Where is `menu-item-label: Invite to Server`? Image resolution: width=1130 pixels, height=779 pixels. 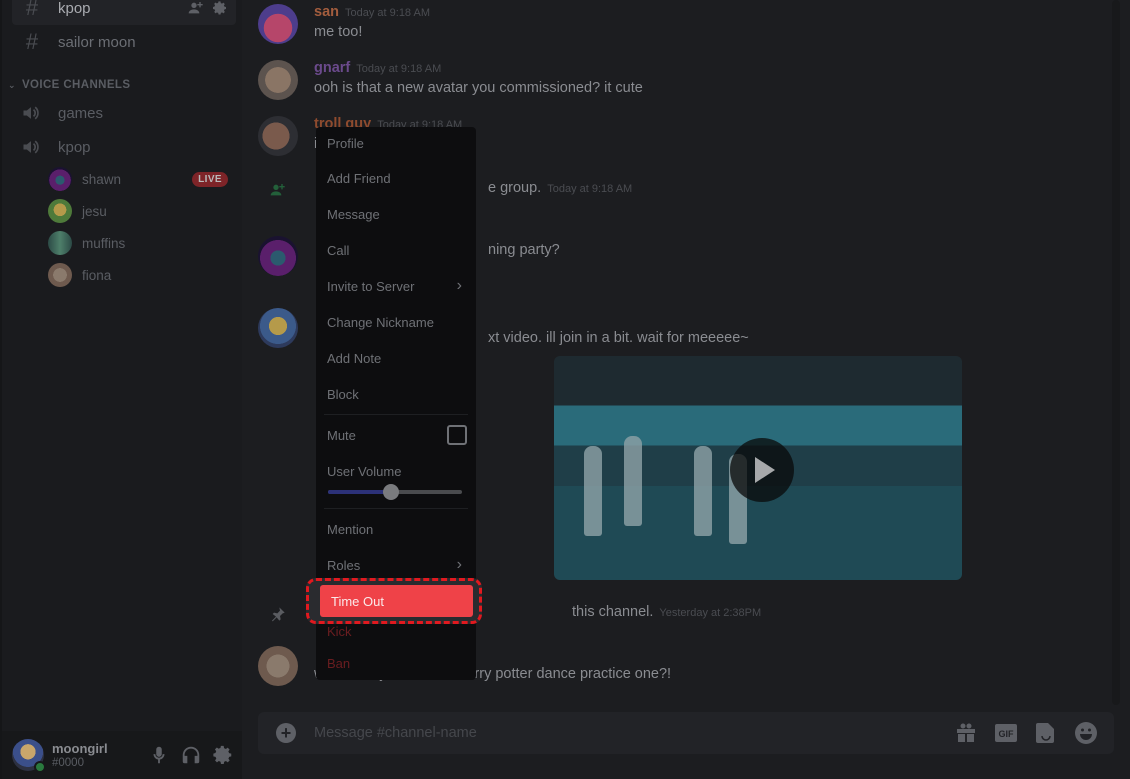 menu-item-label: Invite to Server is located at coordinates (371, 286).